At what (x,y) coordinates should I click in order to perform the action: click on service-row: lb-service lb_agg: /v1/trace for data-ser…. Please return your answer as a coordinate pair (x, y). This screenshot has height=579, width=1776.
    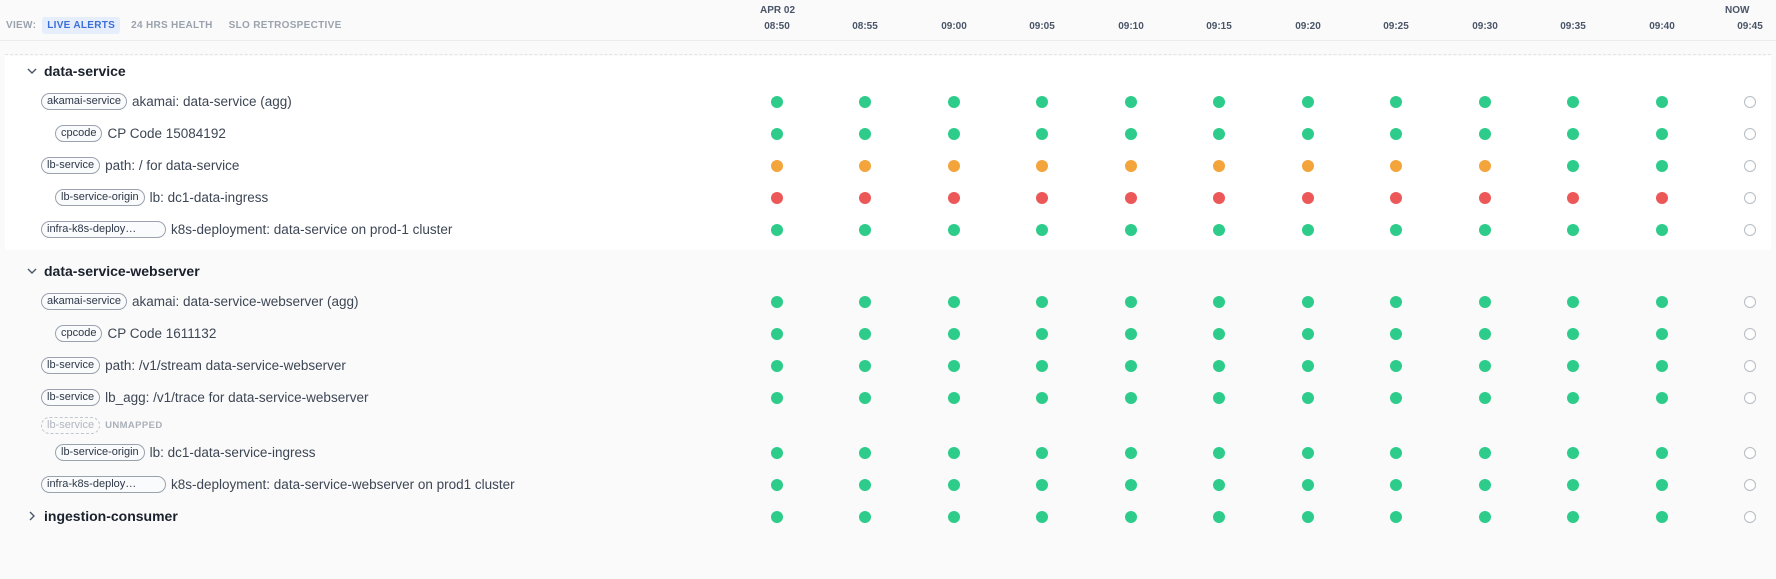
    Looking at the image, I should click on (888, 398).